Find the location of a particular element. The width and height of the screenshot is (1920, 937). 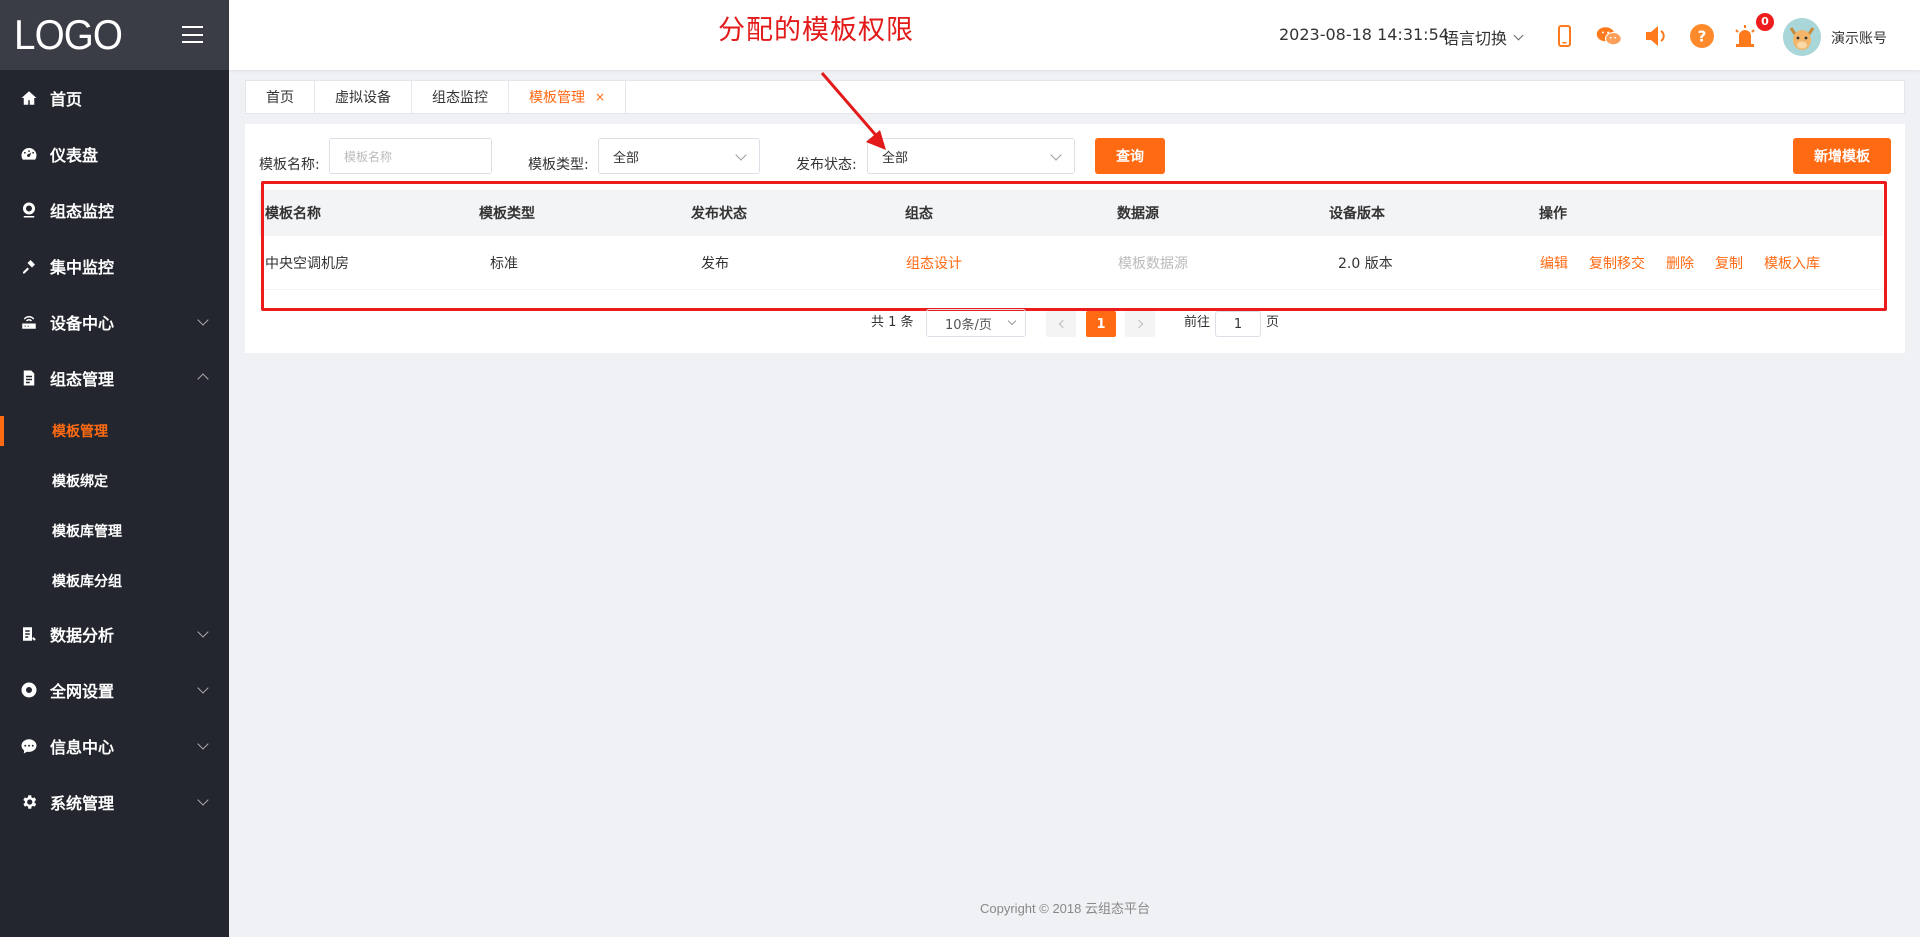

publish-status-value: 全部 is located at coordinates (895, 158).